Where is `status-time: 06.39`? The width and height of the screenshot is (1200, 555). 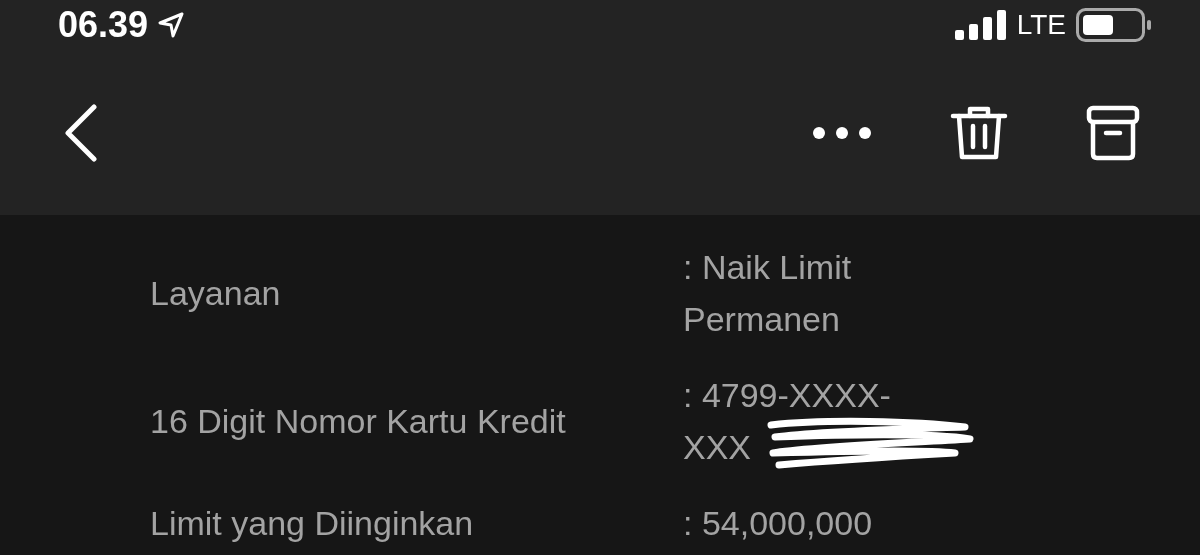 status-time: 06.39 is located at coordinates (103, 25).